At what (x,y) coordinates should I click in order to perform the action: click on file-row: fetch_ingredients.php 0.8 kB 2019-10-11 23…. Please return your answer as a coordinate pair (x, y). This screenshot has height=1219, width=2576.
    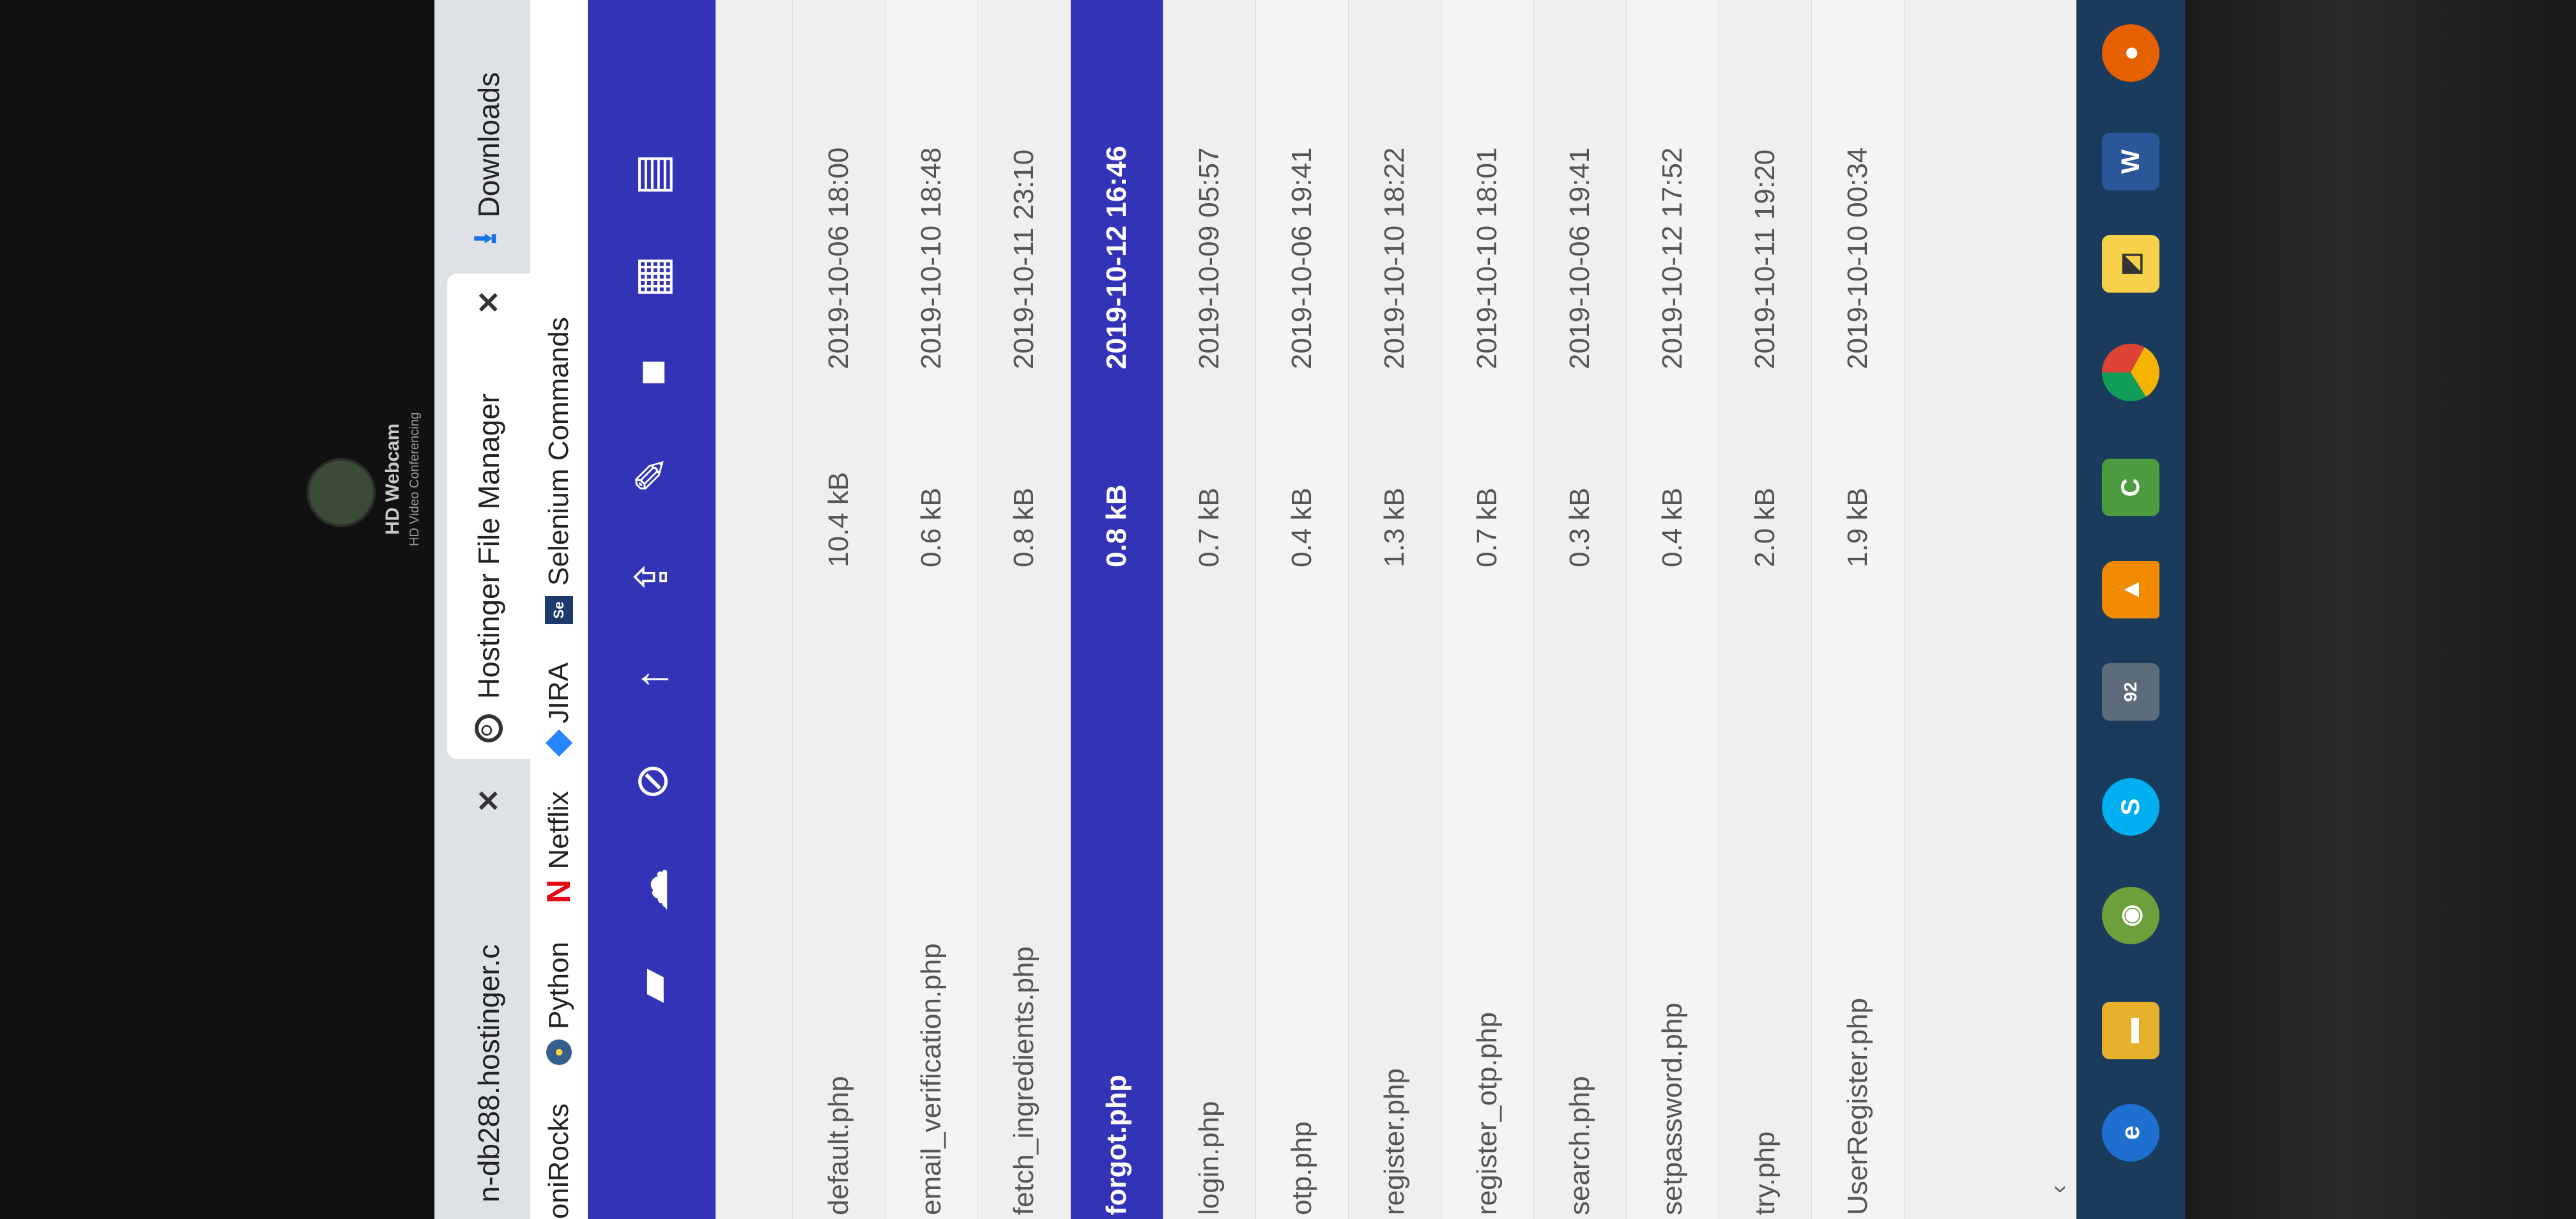
    Looking at the image, I should click on (1024, 609).